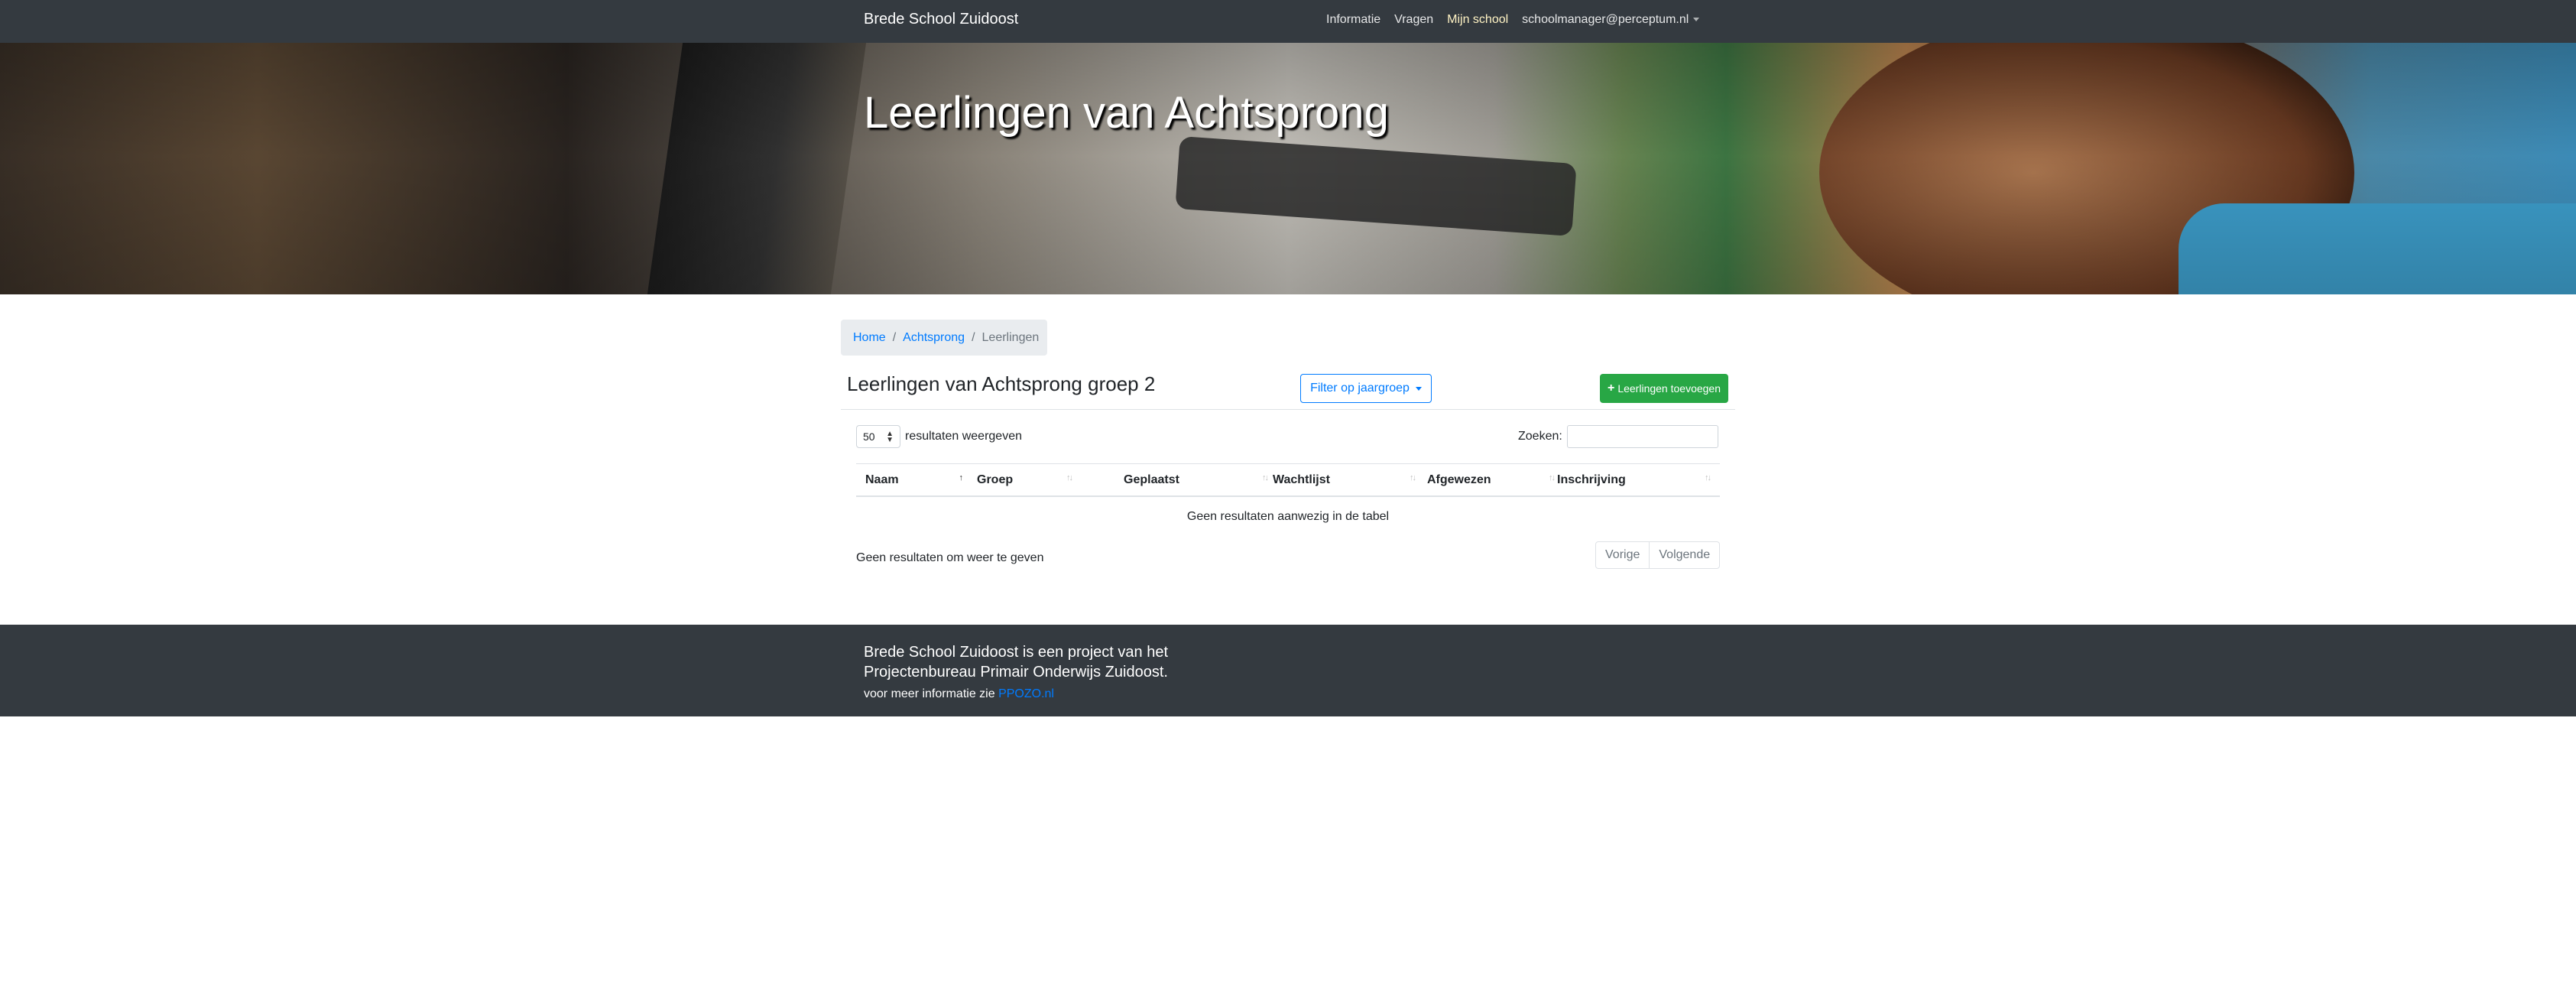 Image resolution: width=2576 pixels, height=981 pixels. What do you see at coordinates (1622, 555) in the screenshot?
I see `pagination-previous: Vorige` at bounding box center [1622, 555].